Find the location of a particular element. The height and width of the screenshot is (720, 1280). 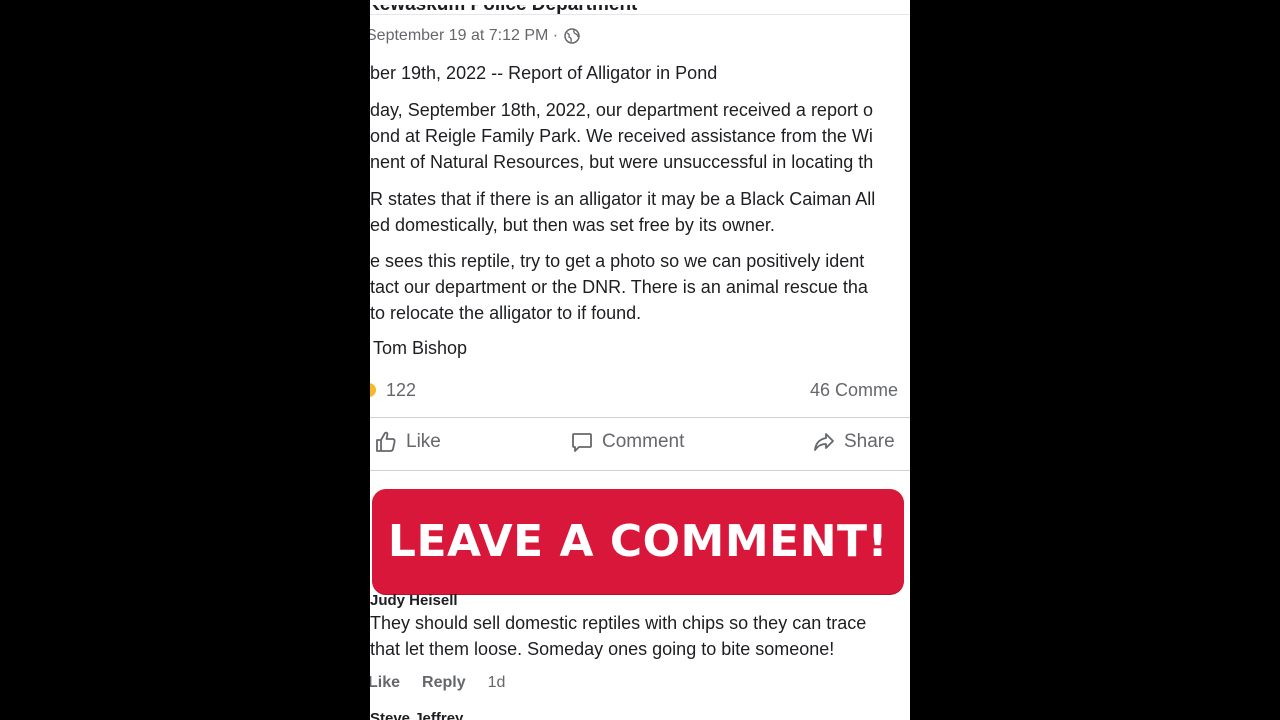

comment-author: Judy Heisell is located at coordinates (414, 598).